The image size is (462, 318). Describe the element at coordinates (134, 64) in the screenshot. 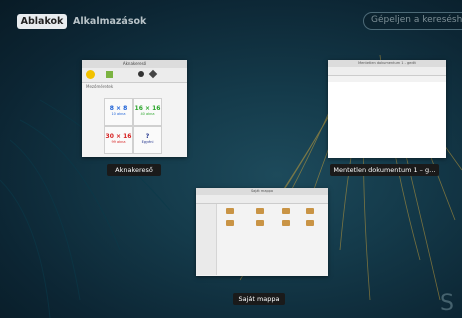

I see `window-titlebar: Aknakereső` at that location.